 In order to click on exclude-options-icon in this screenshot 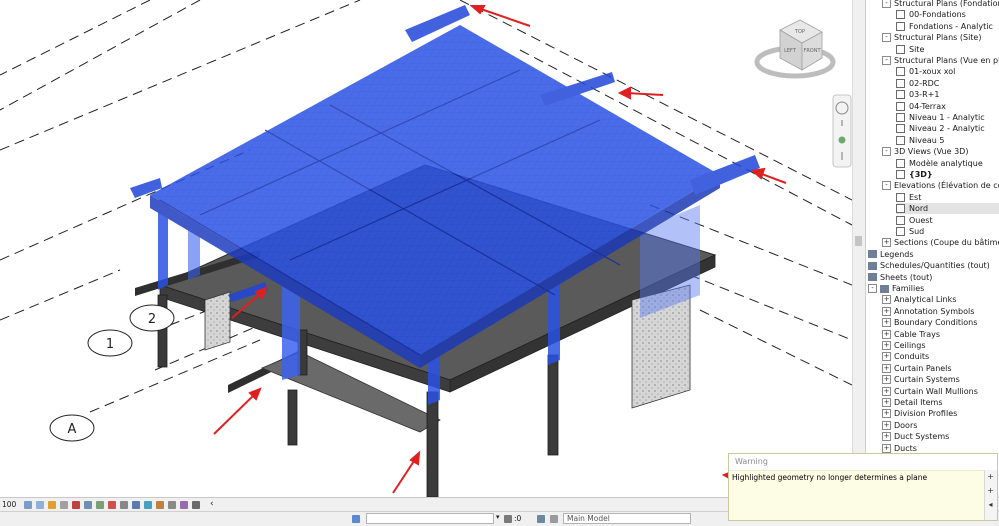, I will do `click(554, 519)`.